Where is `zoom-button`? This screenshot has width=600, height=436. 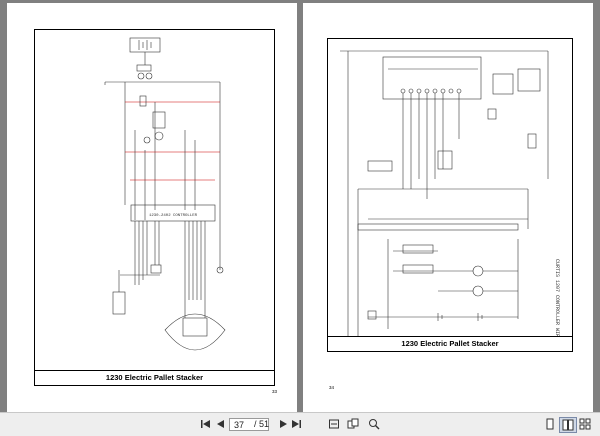
zoom-button is located at coordinates (374, 424).